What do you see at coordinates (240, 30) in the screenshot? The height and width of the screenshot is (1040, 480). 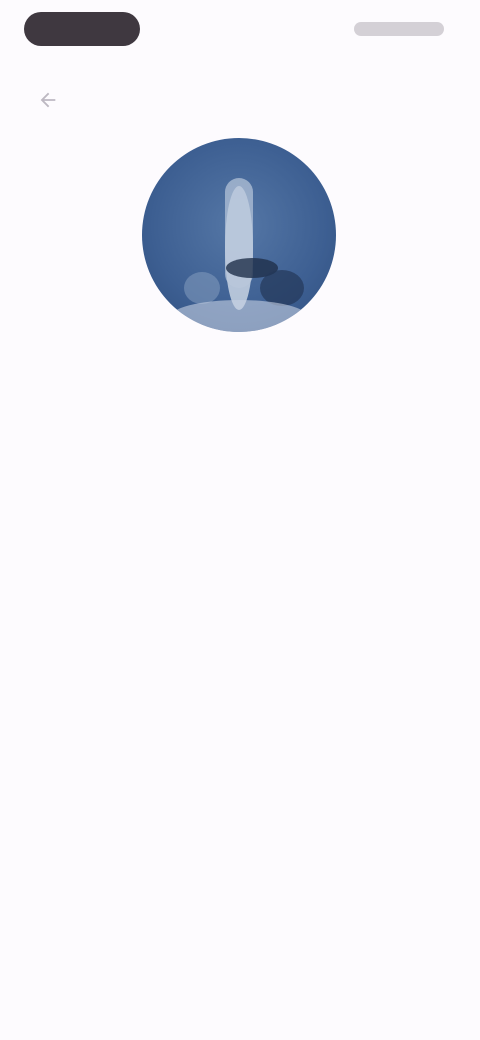 I see `status-bar` at bounding box center [240, 30].